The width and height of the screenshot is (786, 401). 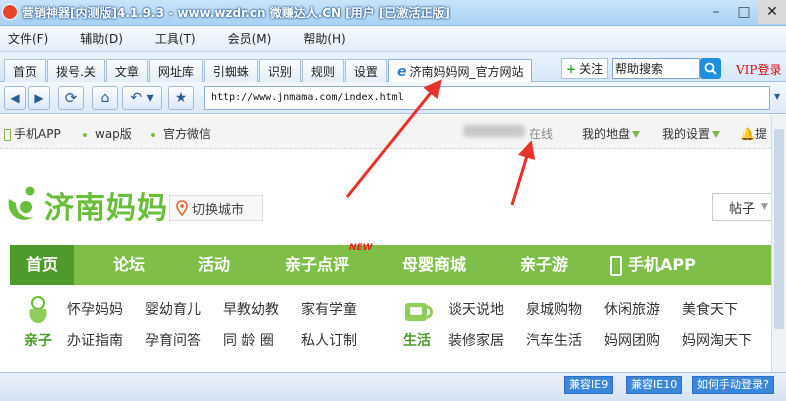 What do you see at coordinates (105, 98) in the screenshot?
I see `home-icon: ⌂` at bounding box center [105, 98].